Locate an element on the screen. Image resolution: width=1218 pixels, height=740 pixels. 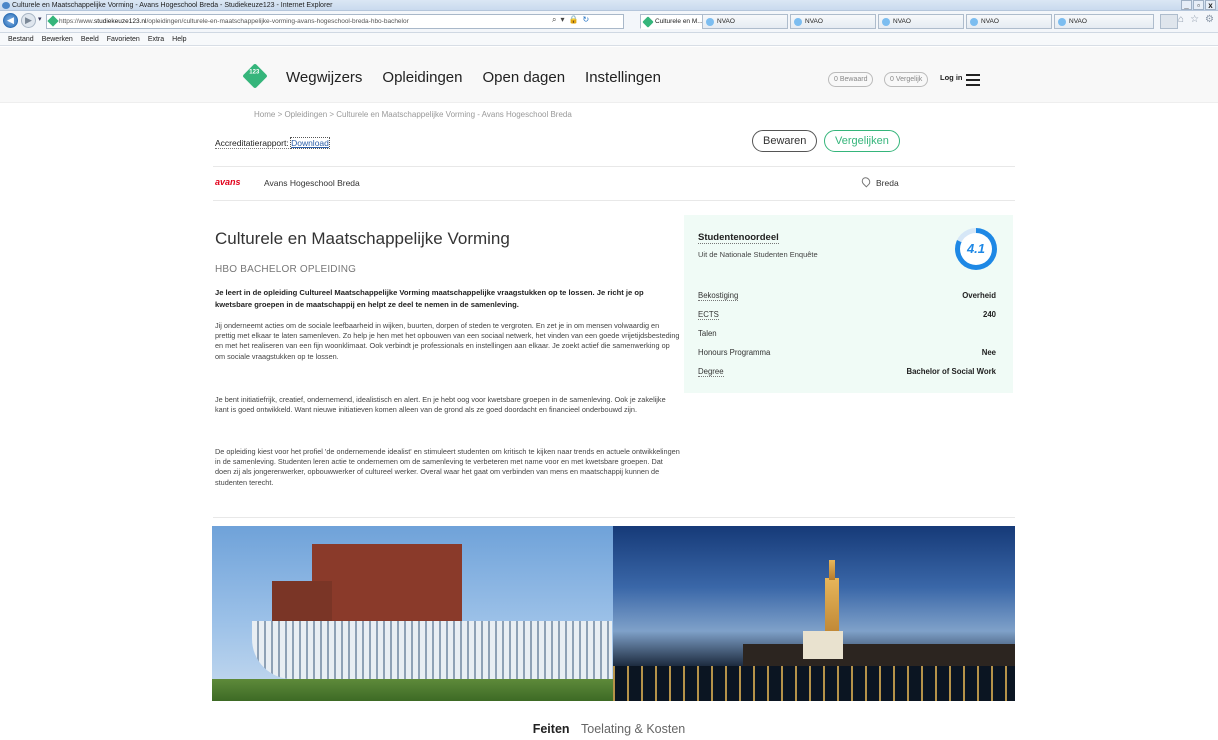
fact-key: Degree is located at coordinates (711, 372).